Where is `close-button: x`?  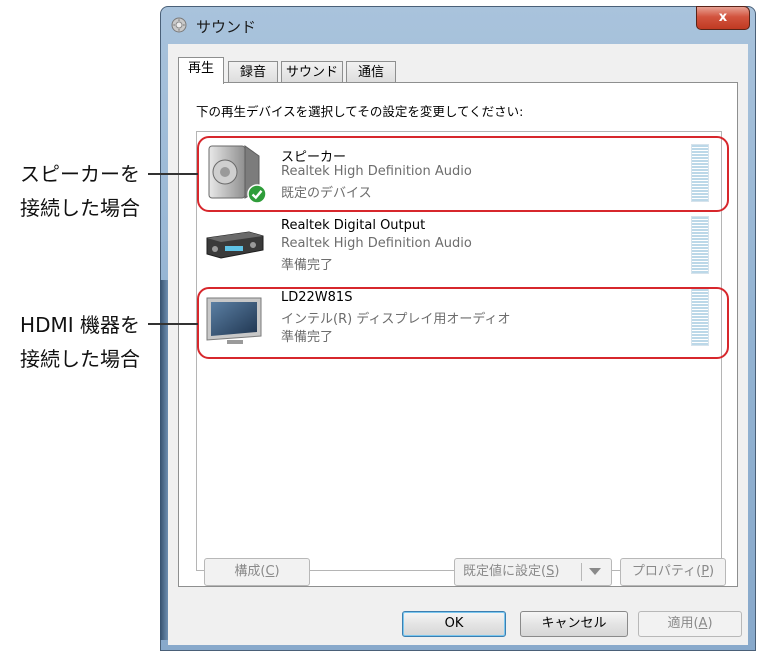
close-button: x is located at coordinates (723, 18).